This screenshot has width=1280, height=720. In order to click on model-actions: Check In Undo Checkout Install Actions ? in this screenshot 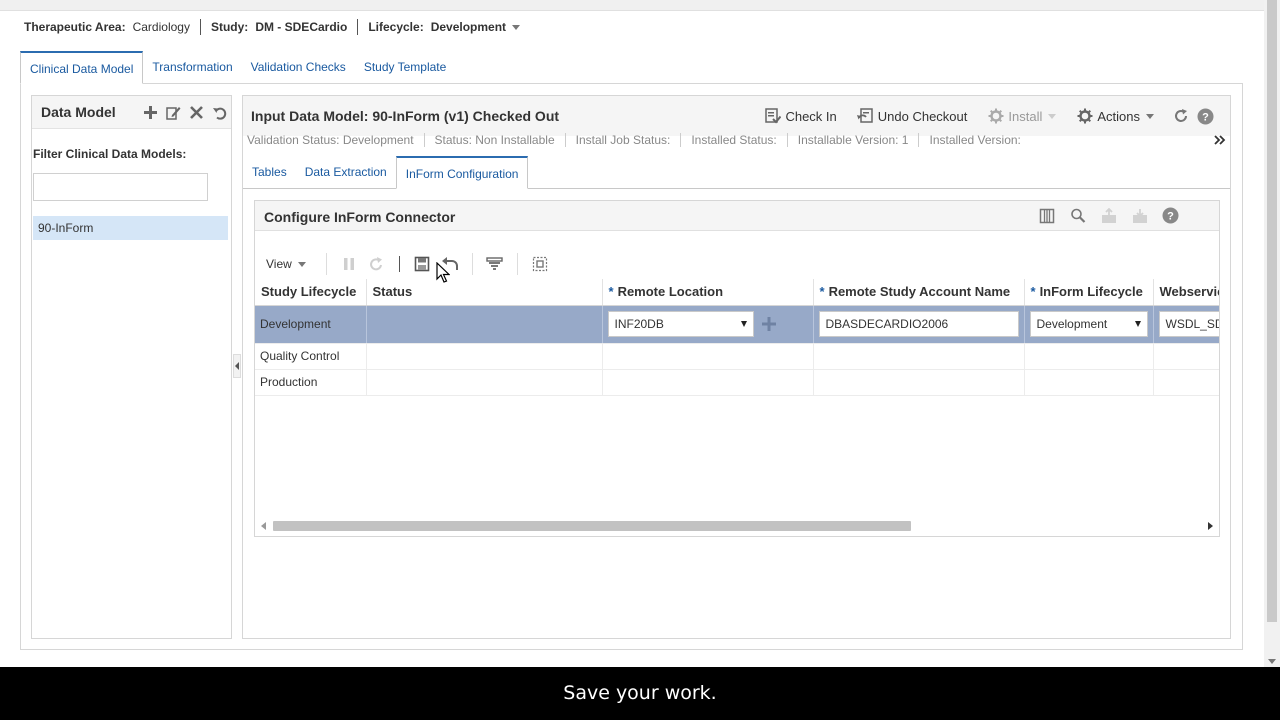, I will do `click(979, 116)`.